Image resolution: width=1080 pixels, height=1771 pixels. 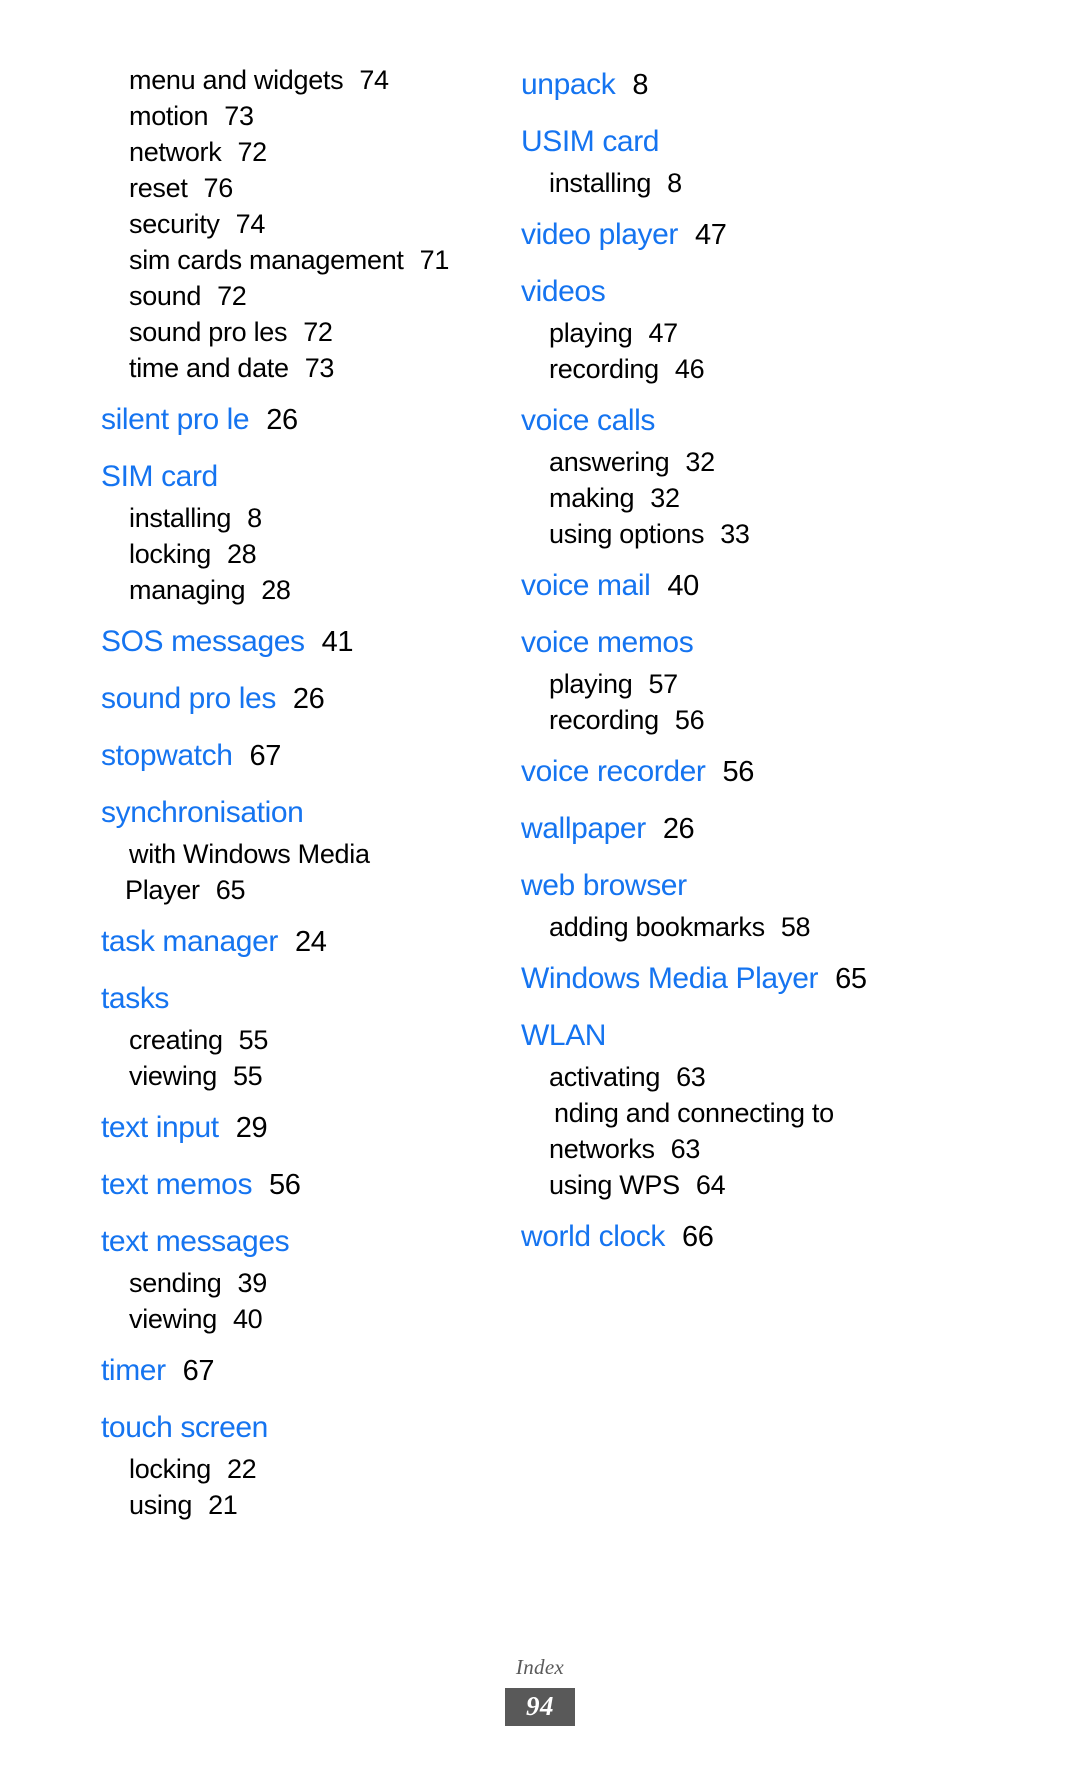 I want to click on index-entry-heading: WLAN, so click(x=800, y=1036).